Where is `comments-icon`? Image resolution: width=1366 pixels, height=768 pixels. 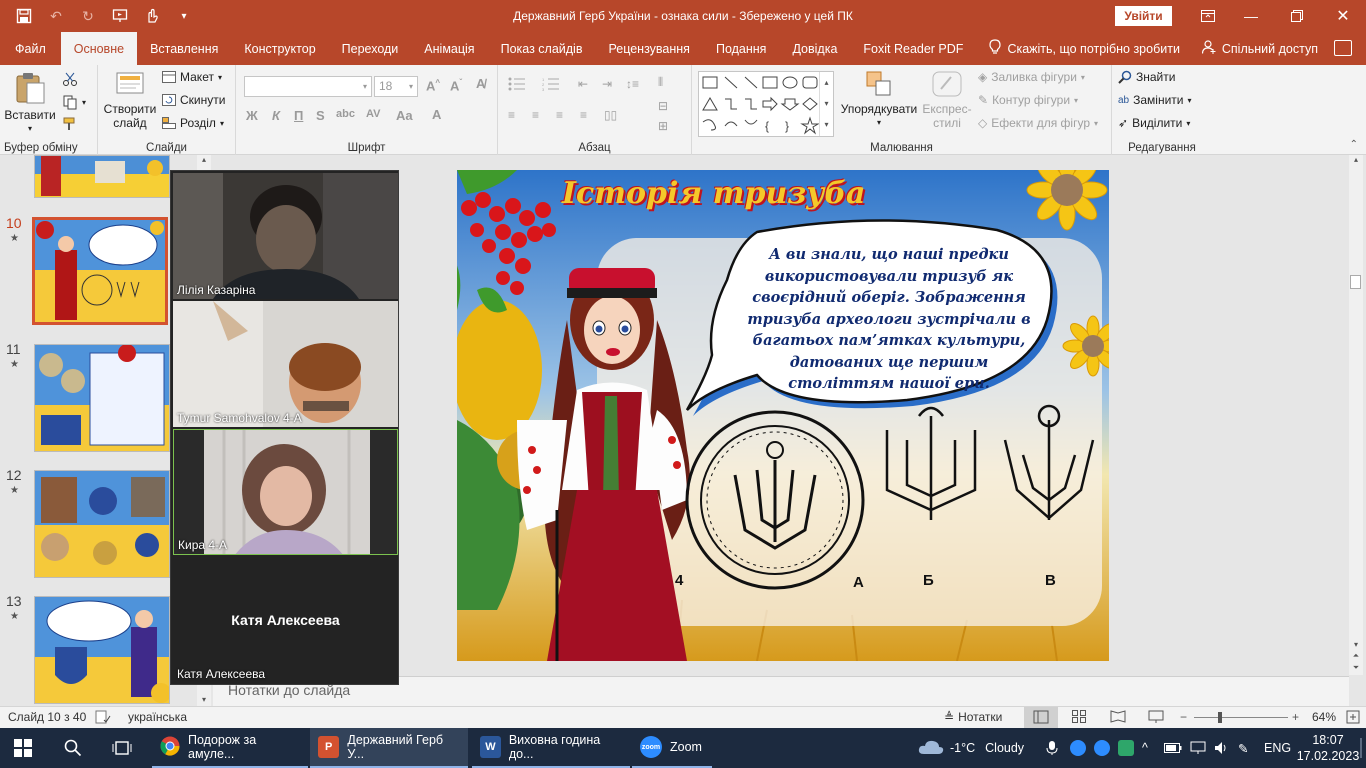 comments-icon is located at coordinates (1343, 48).